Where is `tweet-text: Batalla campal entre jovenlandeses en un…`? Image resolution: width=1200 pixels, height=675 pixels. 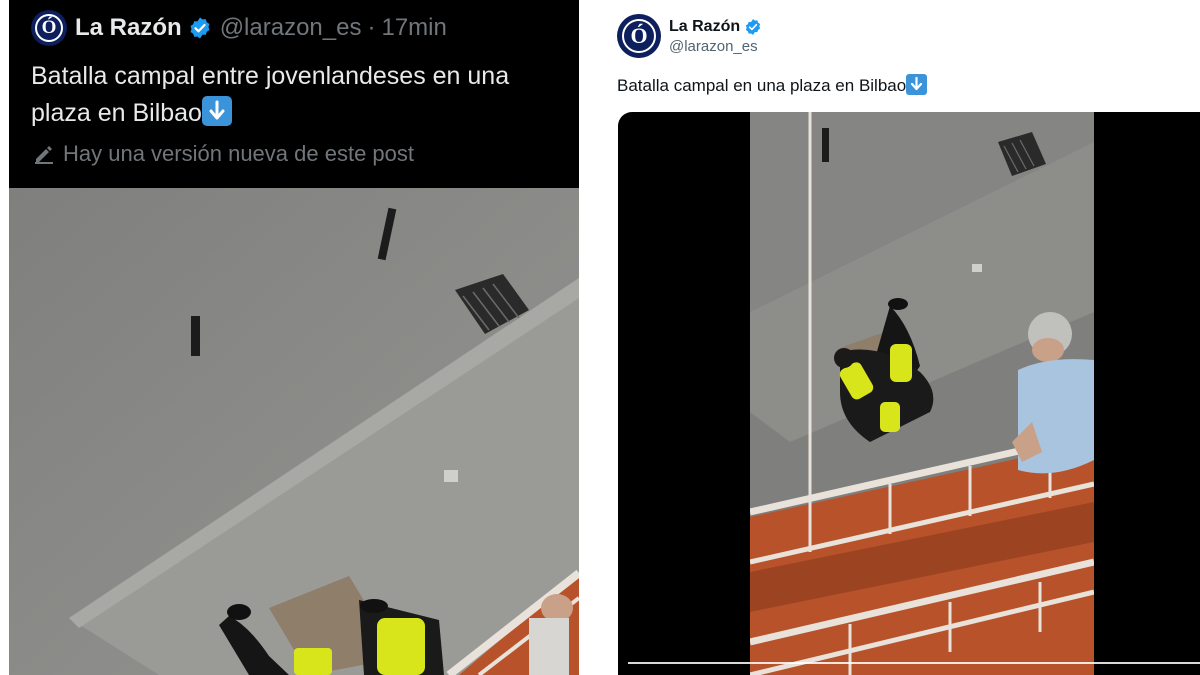
tweet-text: Batalla campal entre jovenlandeses en un… is located at coordinates (301, 95).